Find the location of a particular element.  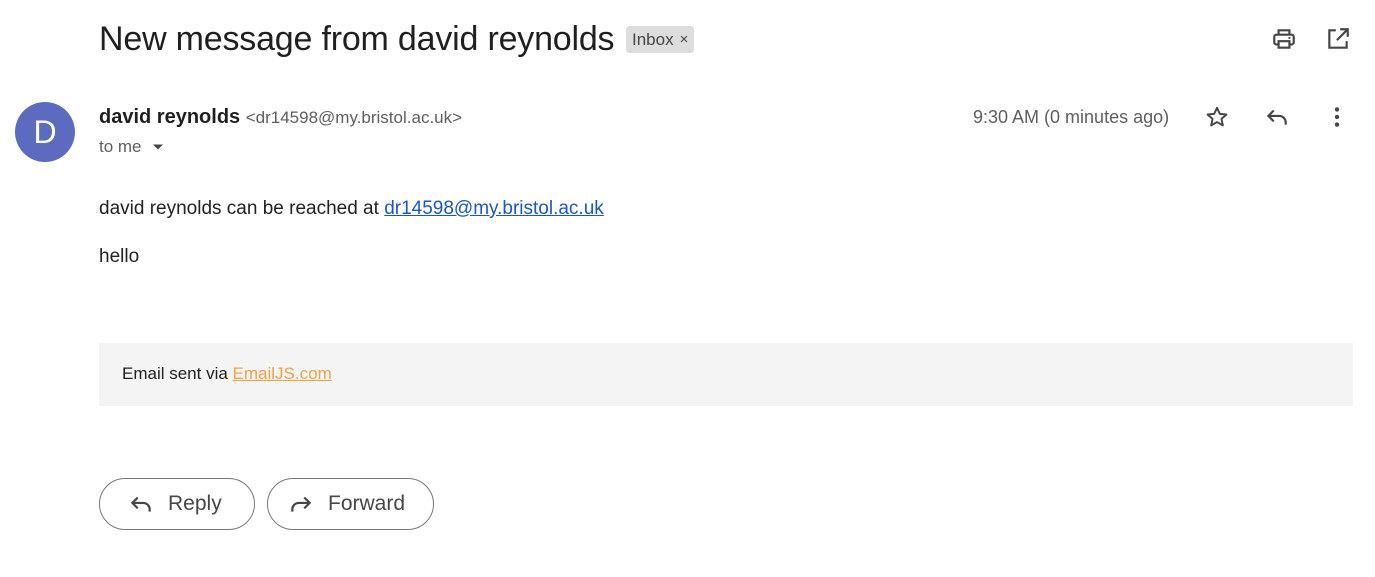

inbox-label-chip: Inbox × is located at coordinates (660, 39).